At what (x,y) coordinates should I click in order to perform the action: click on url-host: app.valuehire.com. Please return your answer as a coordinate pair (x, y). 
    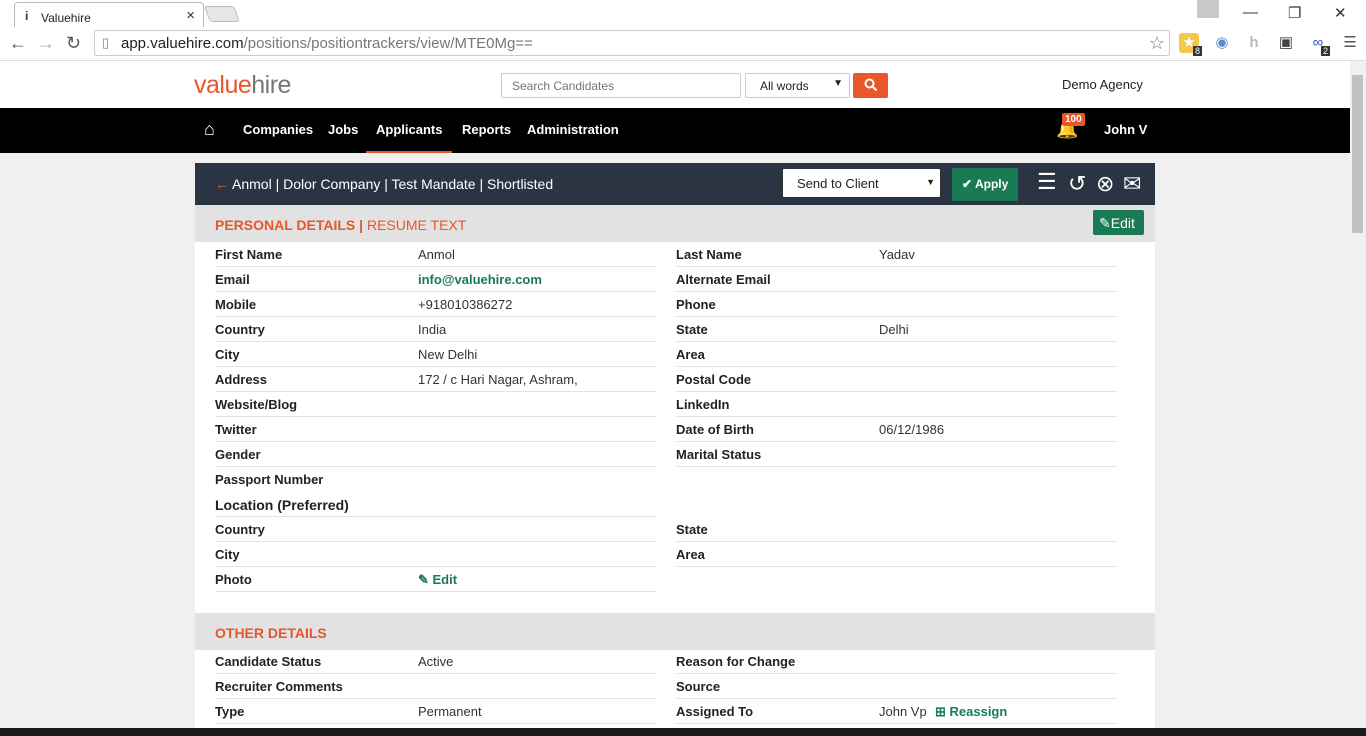
    Looking at the image, I should click on (182, 43).